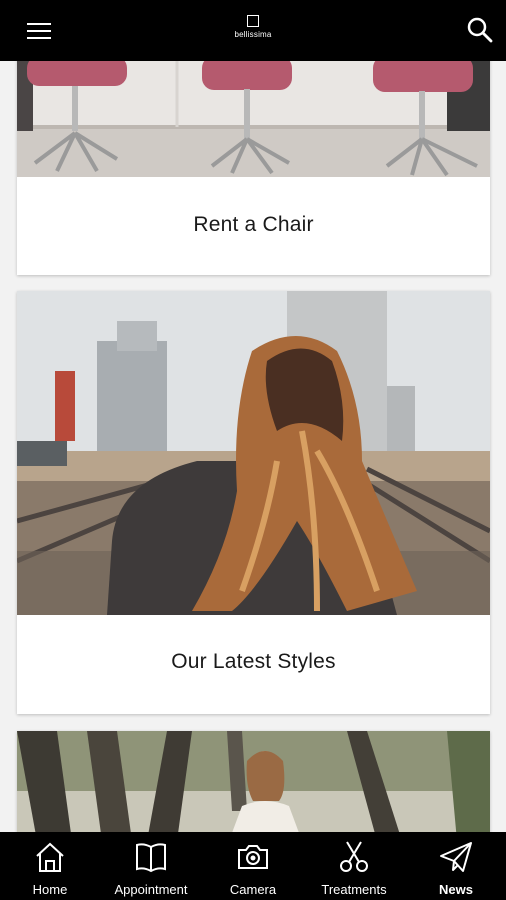 This screenshot has height=900, width=506. What do you see at coordinates (253, 21) in the screenshot?
I see `logo-mark` at bounding box center [253, 21].